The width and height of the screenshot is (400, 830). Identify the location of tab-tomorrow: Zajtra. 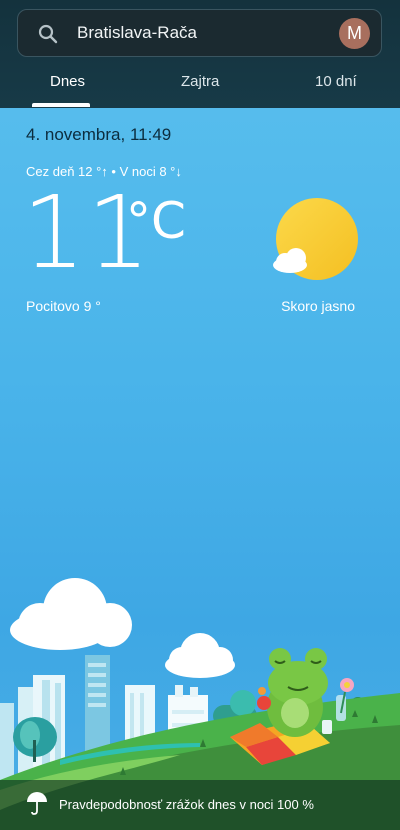
(200, 81).